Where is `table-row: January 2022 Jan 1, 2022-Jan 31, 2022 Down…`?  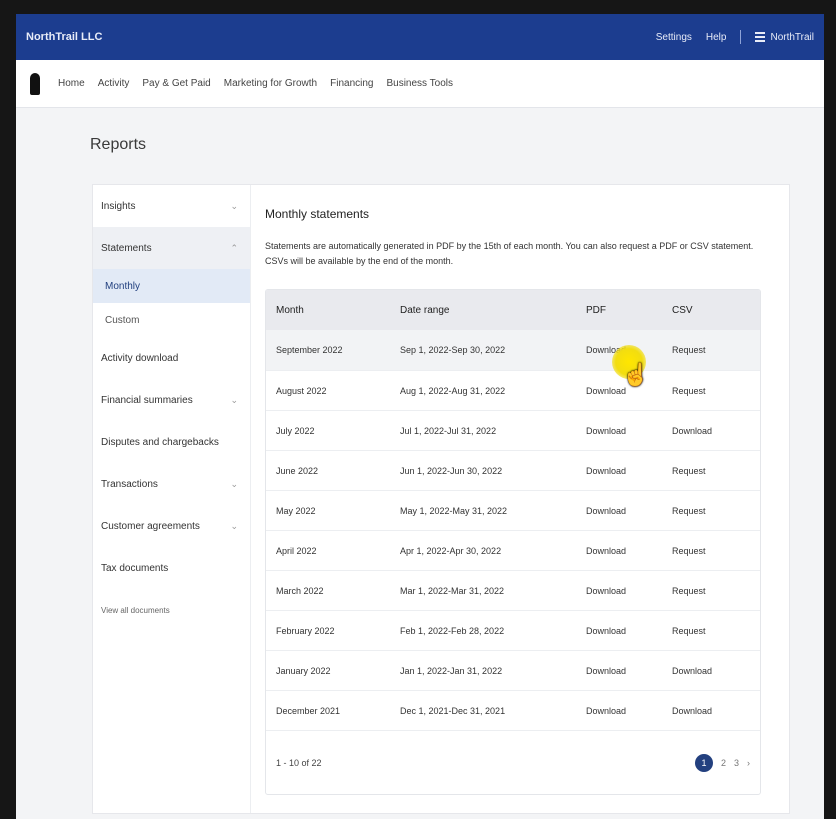
table-row: January 2022 Jan 1, 2022-Jan 31, 2022 Down… is located at coordinates (513, 670).